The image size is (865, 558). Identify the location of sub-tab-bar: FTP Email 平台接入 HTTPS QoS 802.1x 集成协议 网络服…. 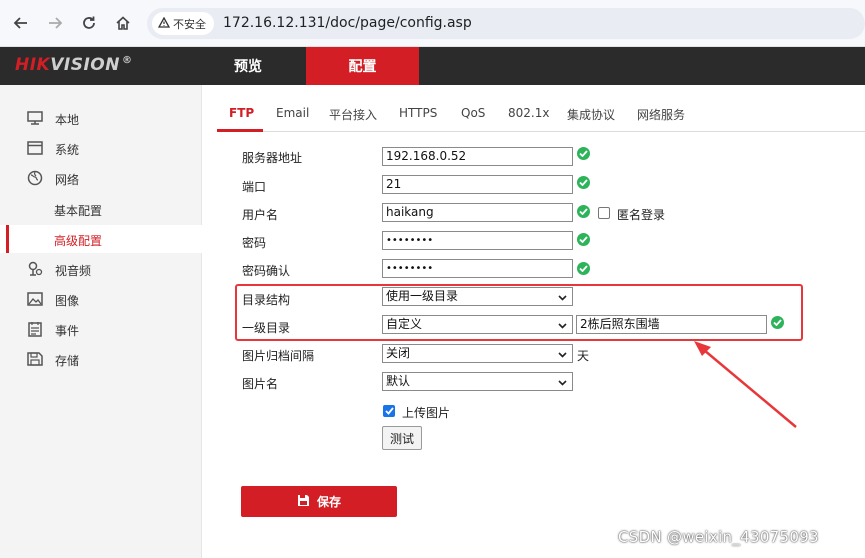
(541, 115).